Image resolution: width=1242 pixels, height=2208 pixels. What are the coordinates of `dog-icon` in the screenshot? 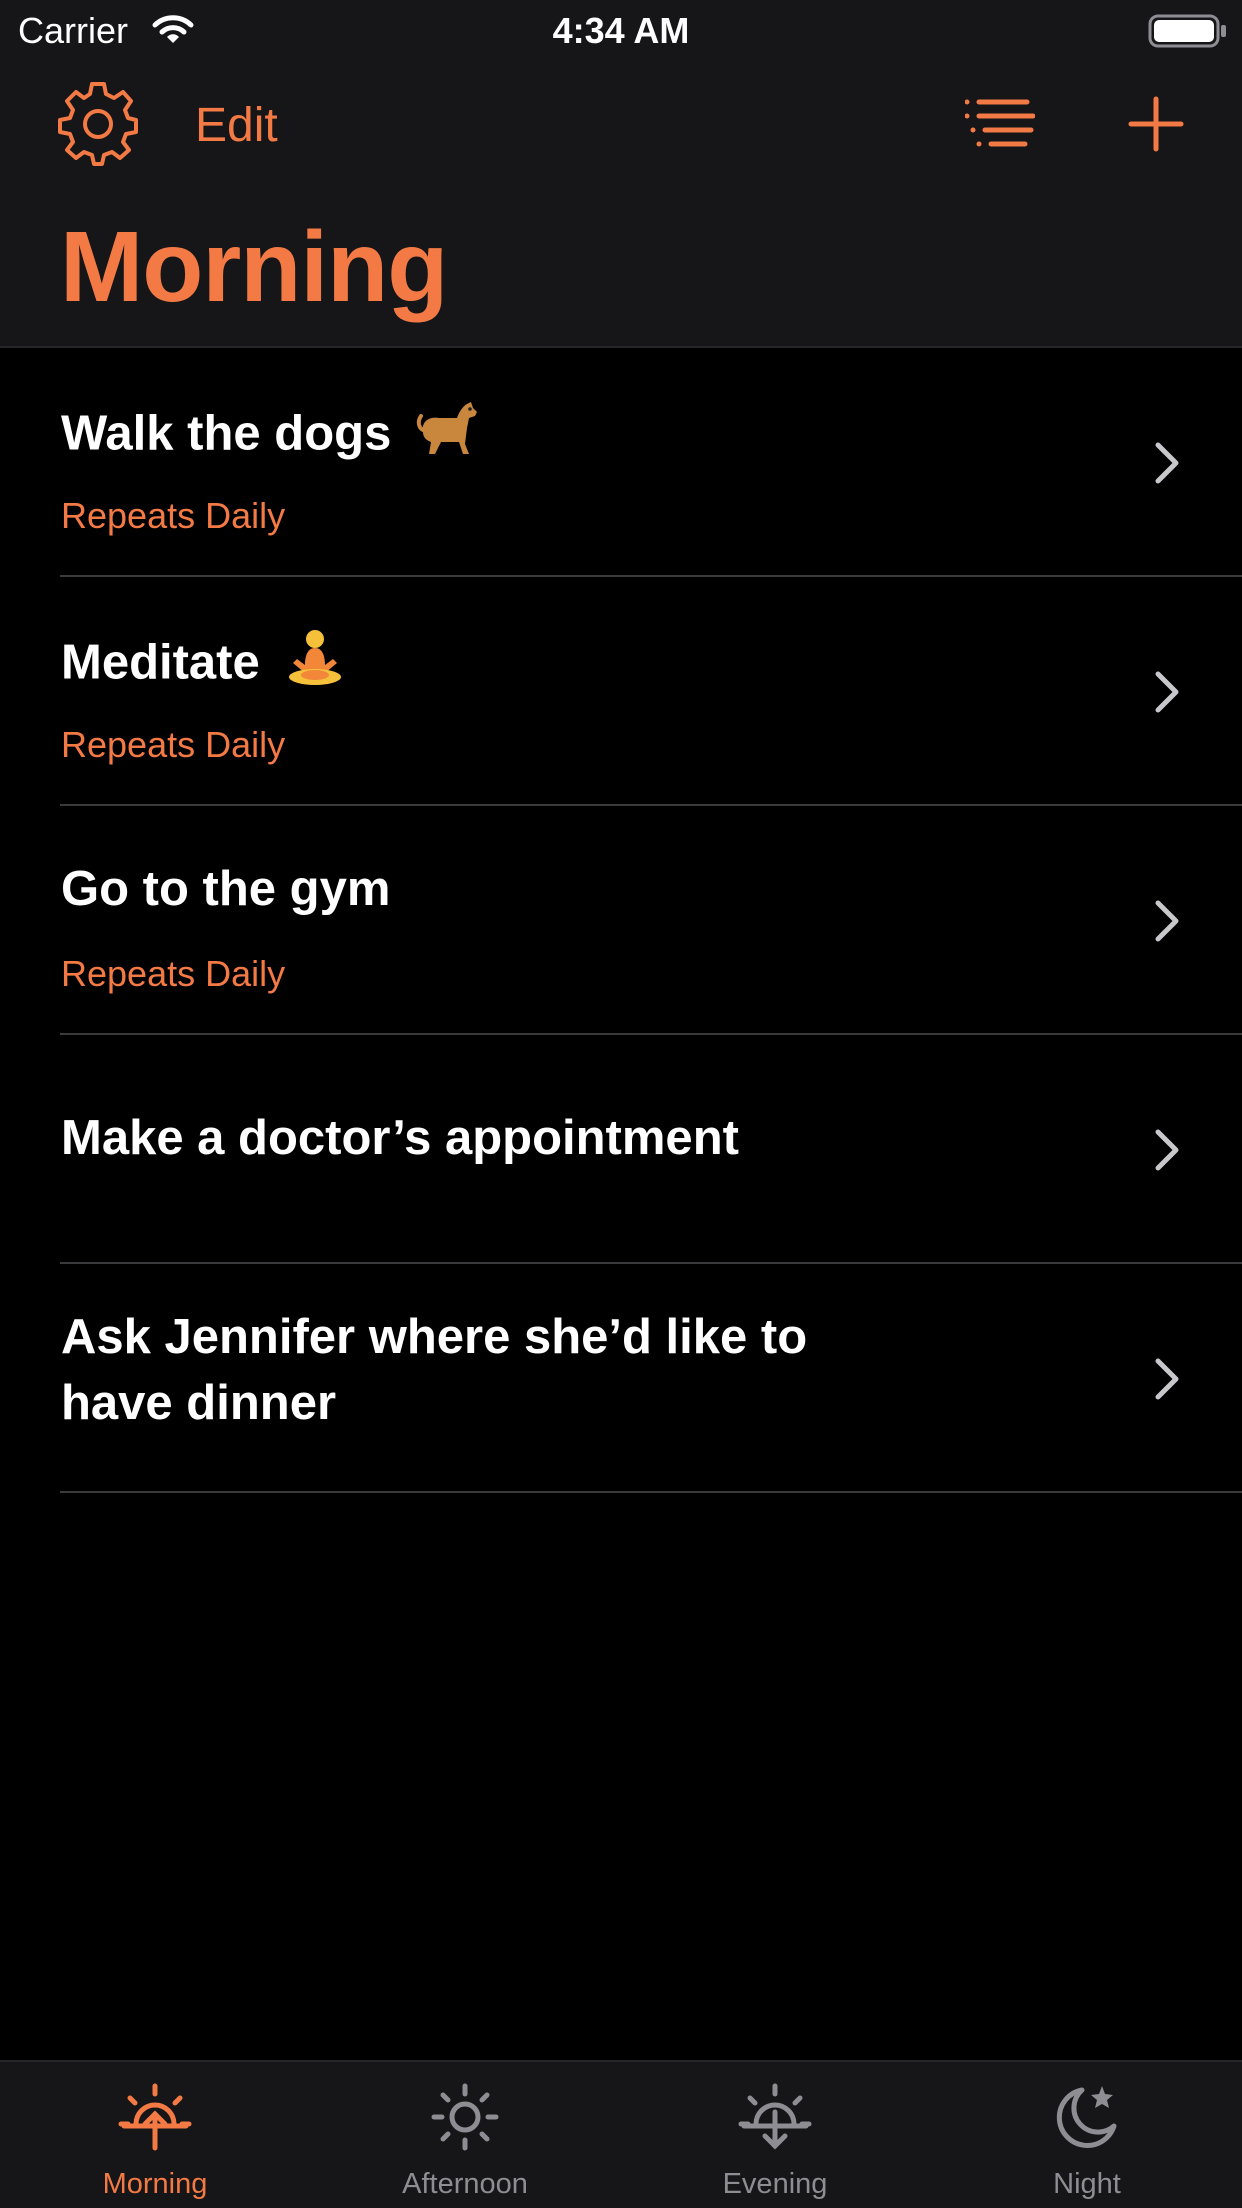 It's located at (447, 436).